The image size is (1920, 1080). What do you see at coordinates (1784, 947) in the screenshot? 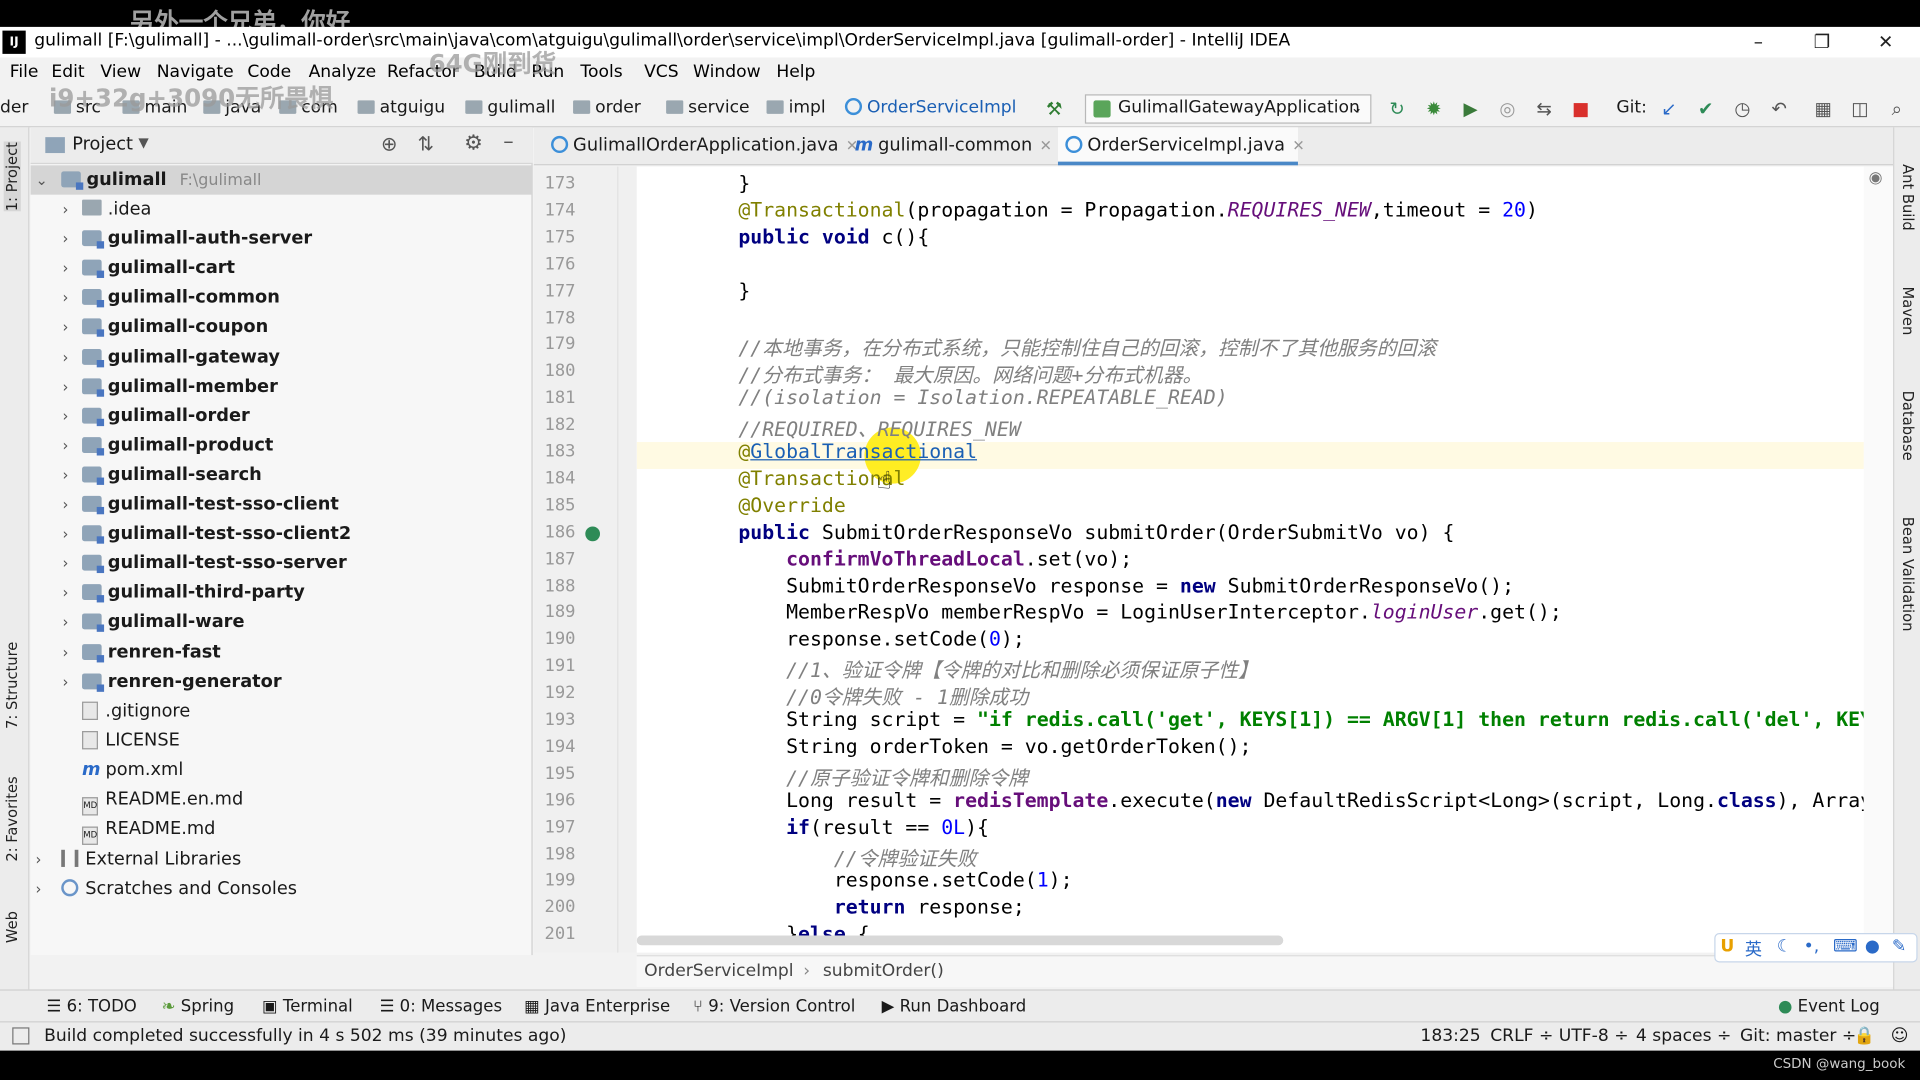
I see `moon-icon: ☾` at bounding box center [1784, 947].